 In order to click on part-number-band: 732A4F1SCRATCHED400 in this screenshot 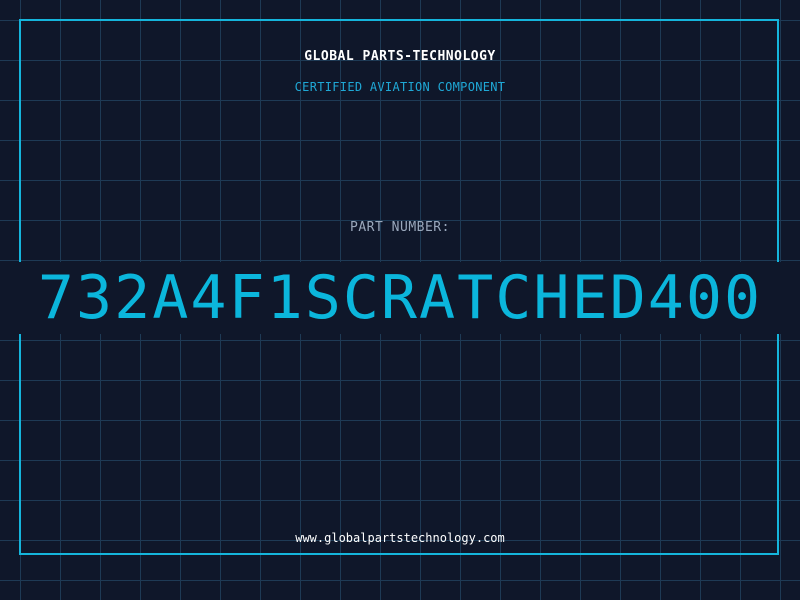, I will do `click(400, 298)`.